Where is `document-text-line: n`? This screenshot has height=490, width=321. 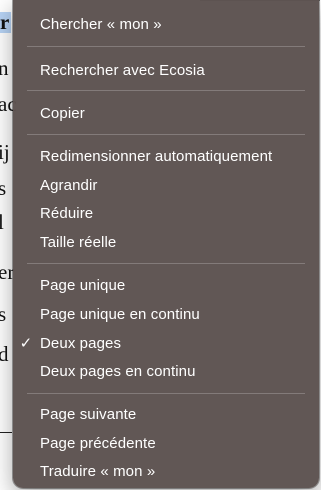
document-text-line: n is located at coordinates (4, 68).